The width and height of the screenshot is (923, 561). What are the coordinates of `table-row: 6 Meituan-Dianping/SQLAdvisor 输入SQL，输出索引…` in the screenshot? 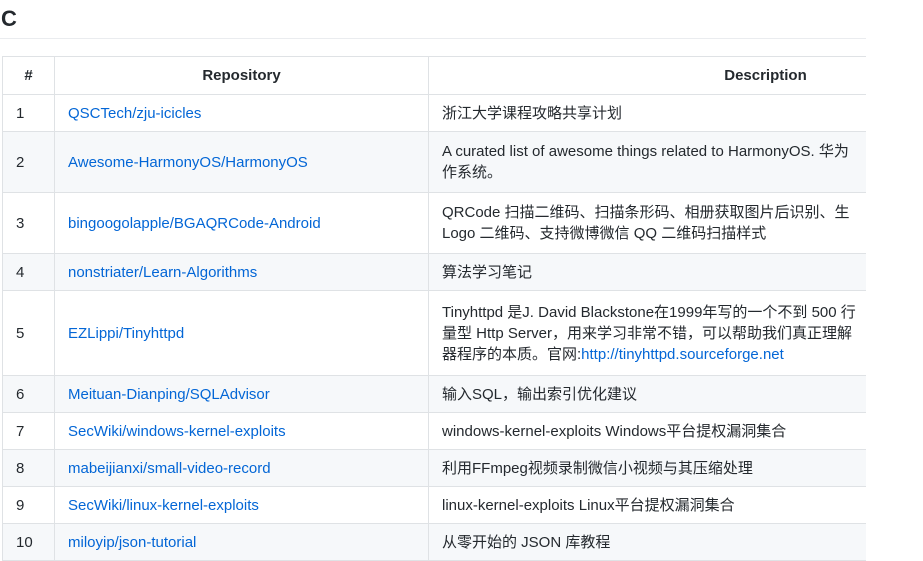 It's located at (434, 394).